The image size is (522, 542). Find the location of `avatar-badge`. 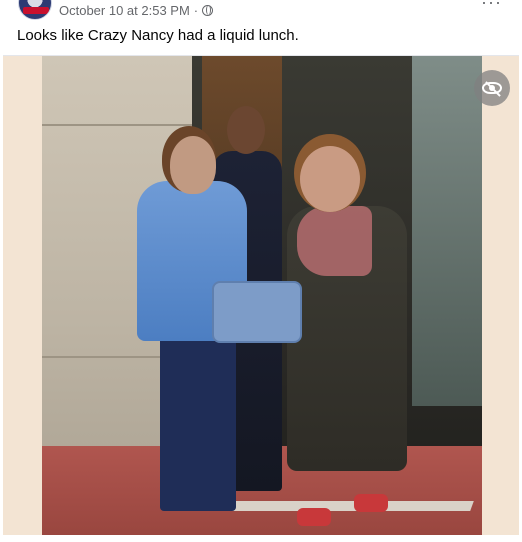

avatar-badge is located at coordinates (36, 10).